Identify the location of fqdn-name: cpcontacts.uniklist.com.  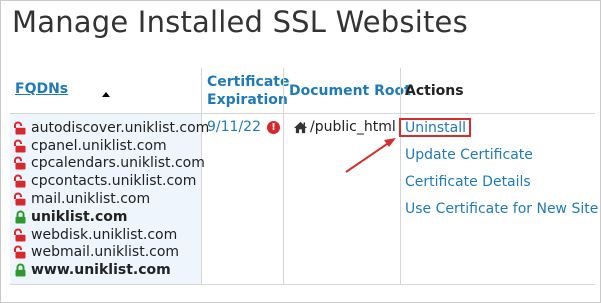
(114, 181).